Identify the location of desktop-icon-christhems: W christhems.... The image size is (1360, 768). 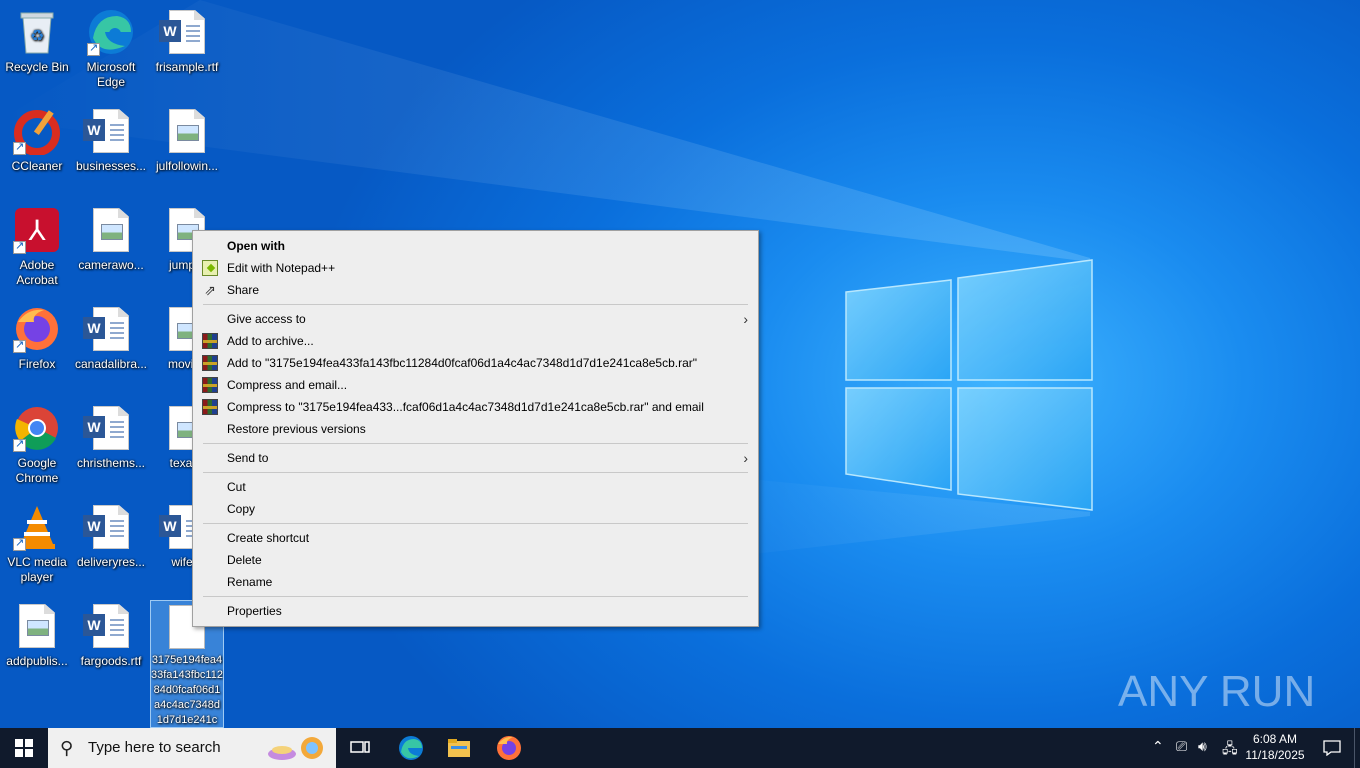
(111, 435).